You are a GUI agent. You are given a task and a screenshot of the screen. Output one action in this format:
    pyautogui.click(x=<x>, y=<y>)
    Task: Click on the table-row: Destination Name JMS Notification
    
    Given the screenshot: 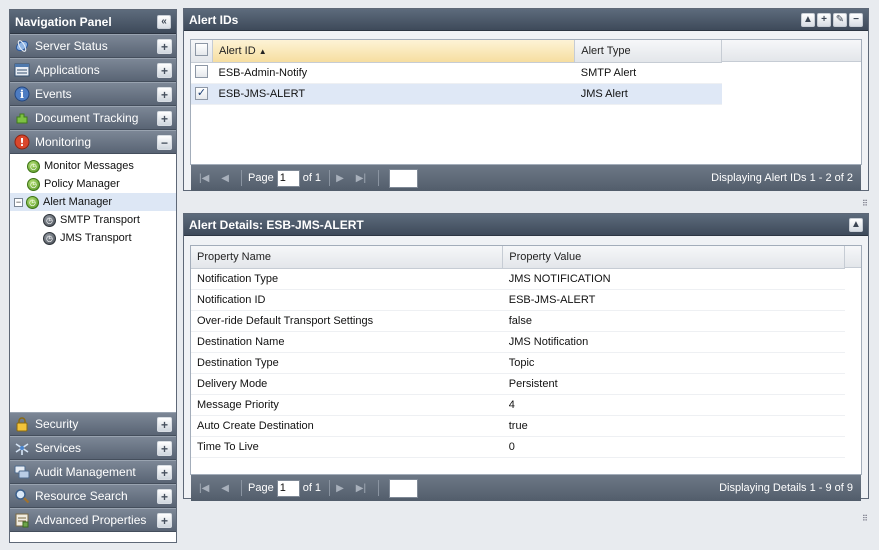 What is the action you would take?
    pyautogui.click(x=518, y=342)
    